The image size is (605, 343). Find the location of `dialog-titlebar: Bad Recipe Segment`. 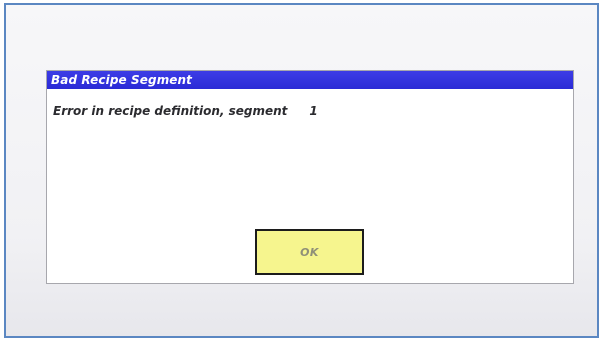

dialog-titlebar: Bad Recipe Segment is located at coordinates (310, 80).